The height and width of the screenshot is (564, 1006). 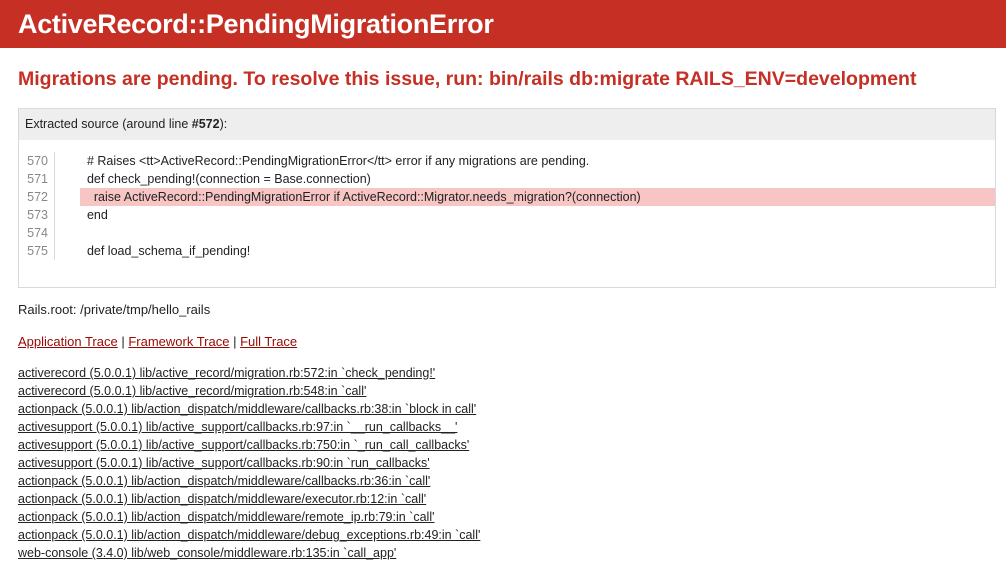 What do you see at coordinates (256, 23) in the screenshot?
I see `error-title: ActiveRecord::PendingMigrationError` at bounding box center [256, 23].